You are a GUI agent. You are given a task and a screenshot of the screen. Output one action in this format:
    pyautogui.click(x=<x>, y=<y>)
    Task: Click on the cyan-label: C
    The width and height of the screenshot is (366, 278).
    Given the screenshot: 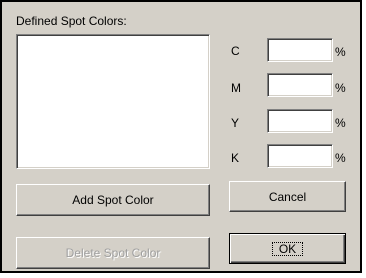 What is the action you would take?
    pyautogui.click(x=235, y=51)
    